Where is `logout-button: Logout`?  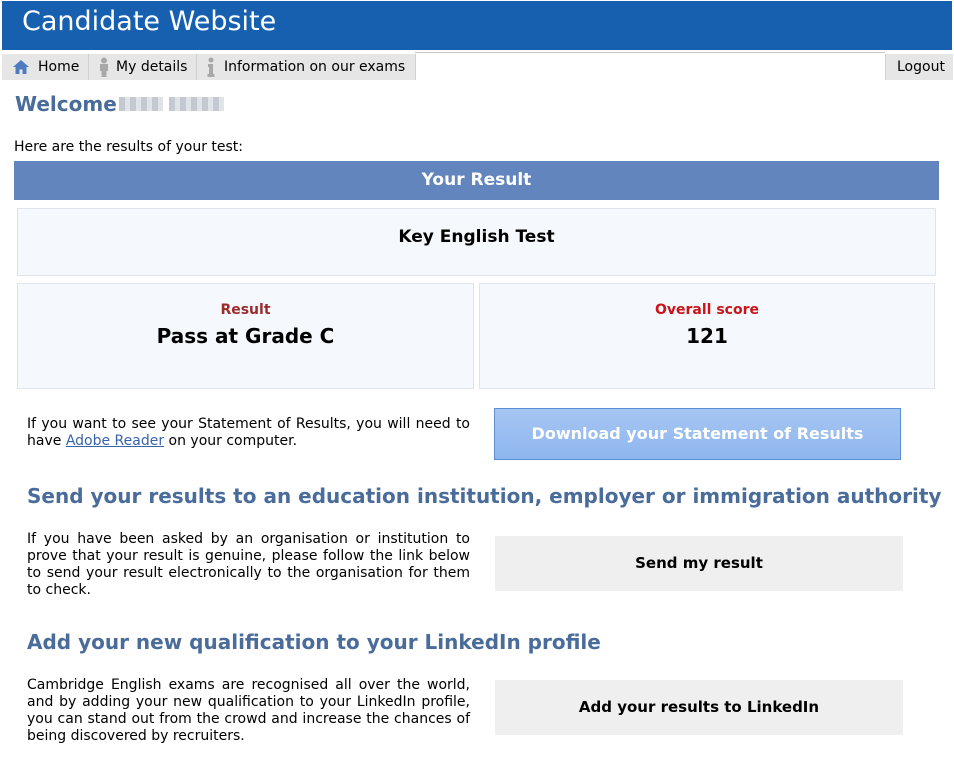 logout-button: Logout is located at coordinates (919, 67).